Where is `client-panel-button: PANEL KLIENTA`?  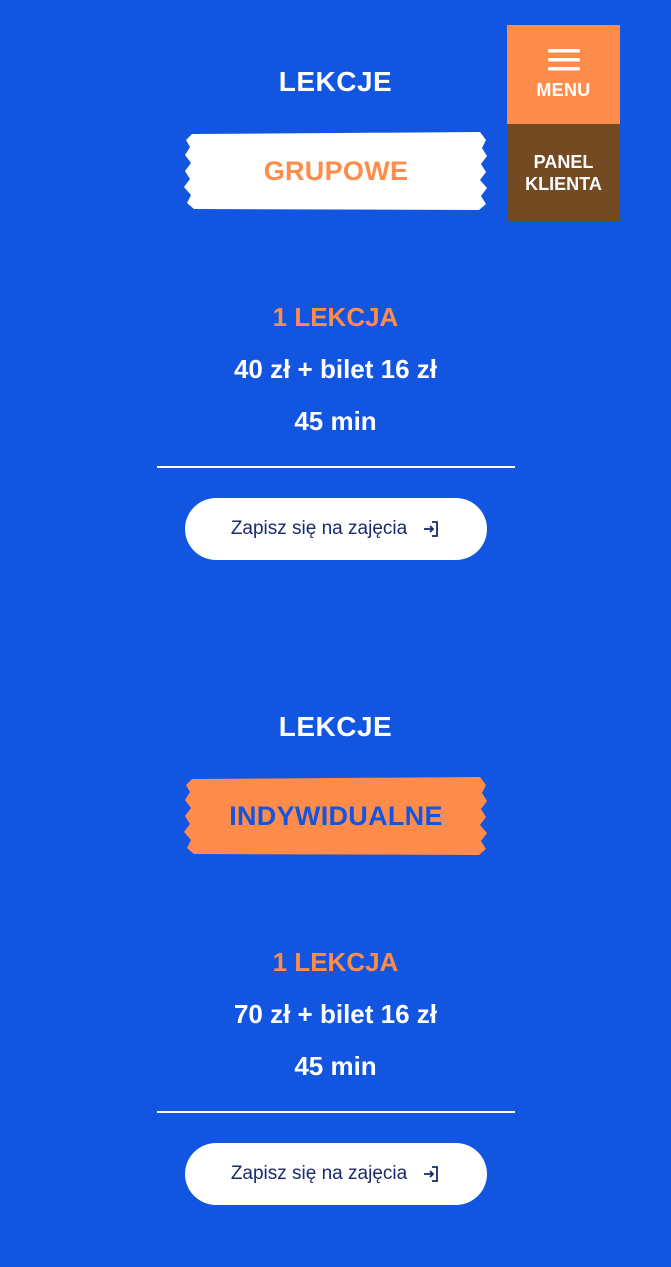
client-panel-button: PANEL KLIENTA is located at coordinates (563, 172).